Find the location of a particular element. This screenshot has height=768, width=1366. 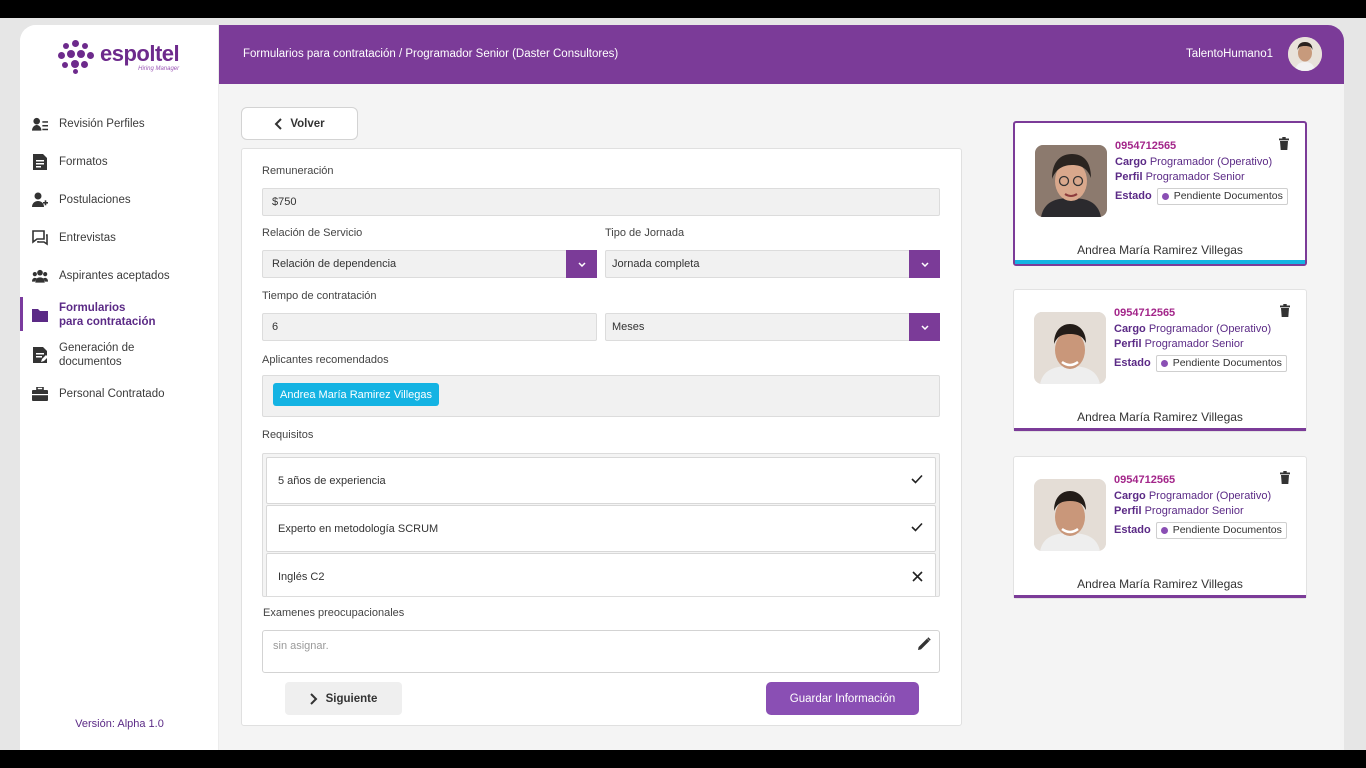

tiempo-unit-value: Meses is located at coordinates (628, 327).